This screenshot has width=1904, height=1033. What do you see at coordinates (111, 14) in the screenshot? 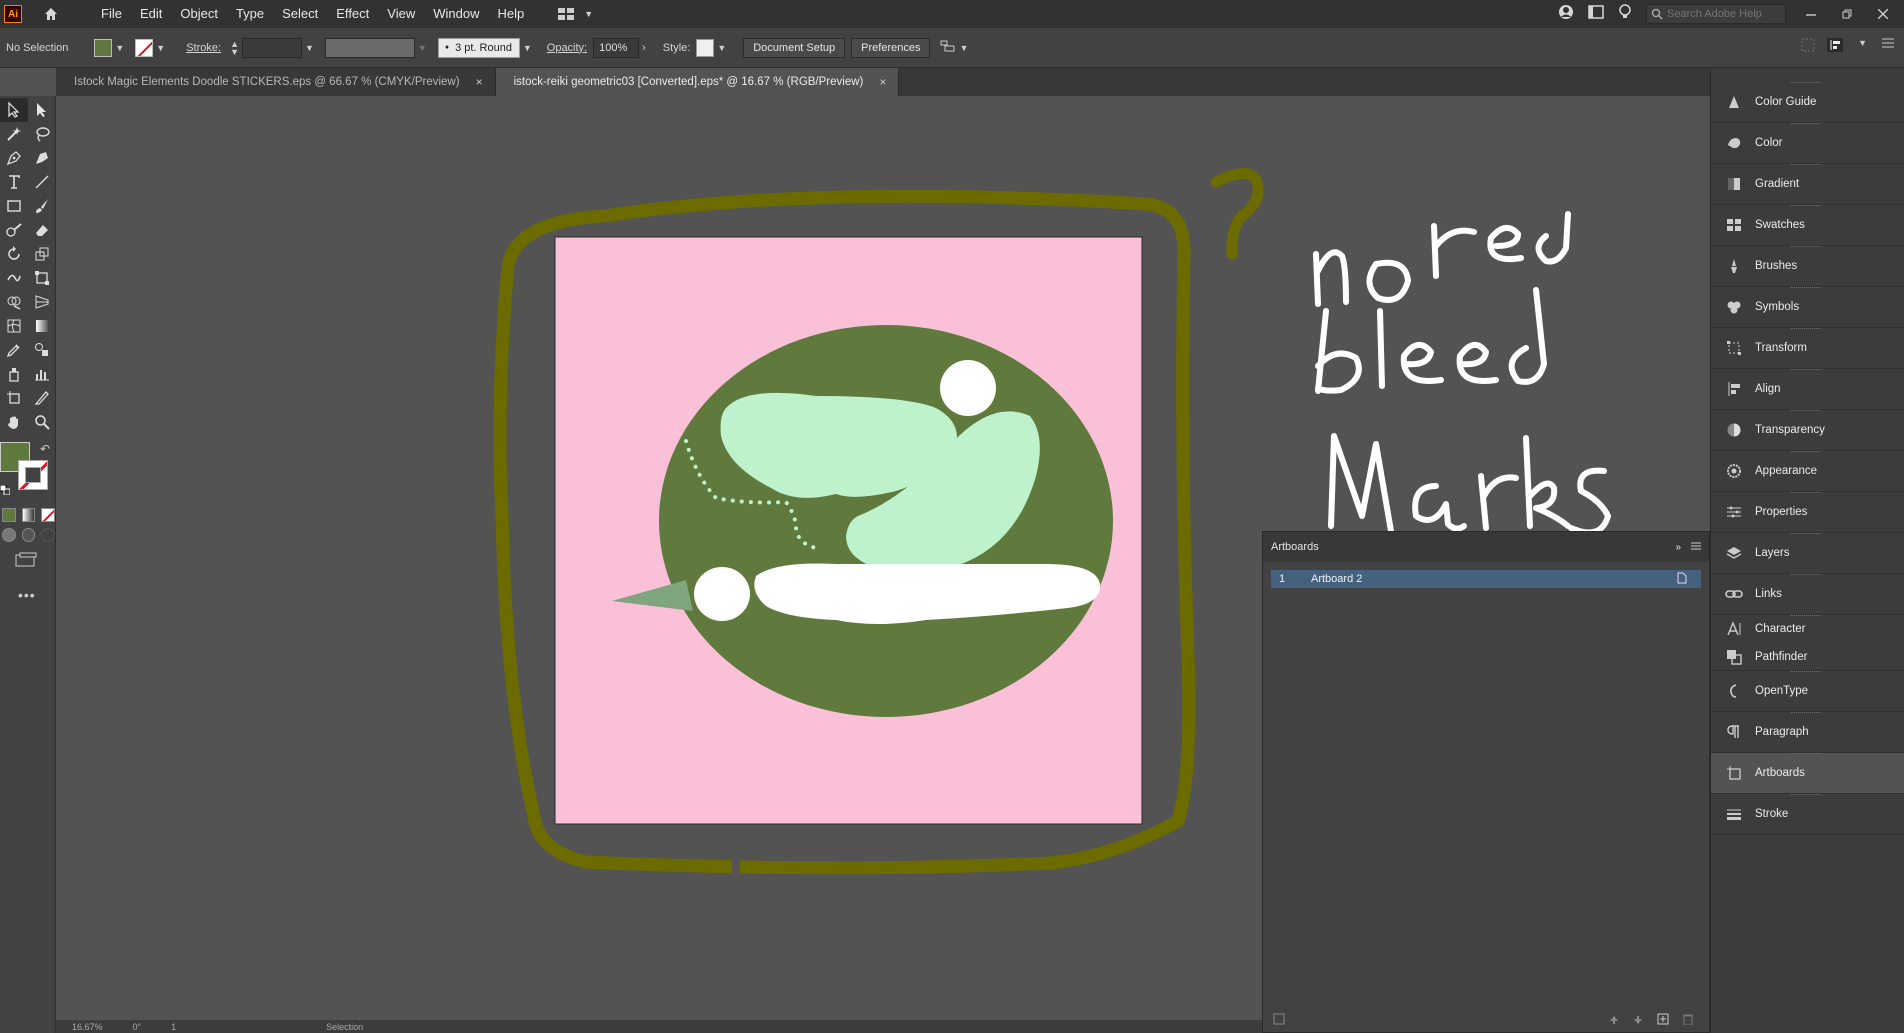
I see `menu-file: File` at bounding box center [111, 14].